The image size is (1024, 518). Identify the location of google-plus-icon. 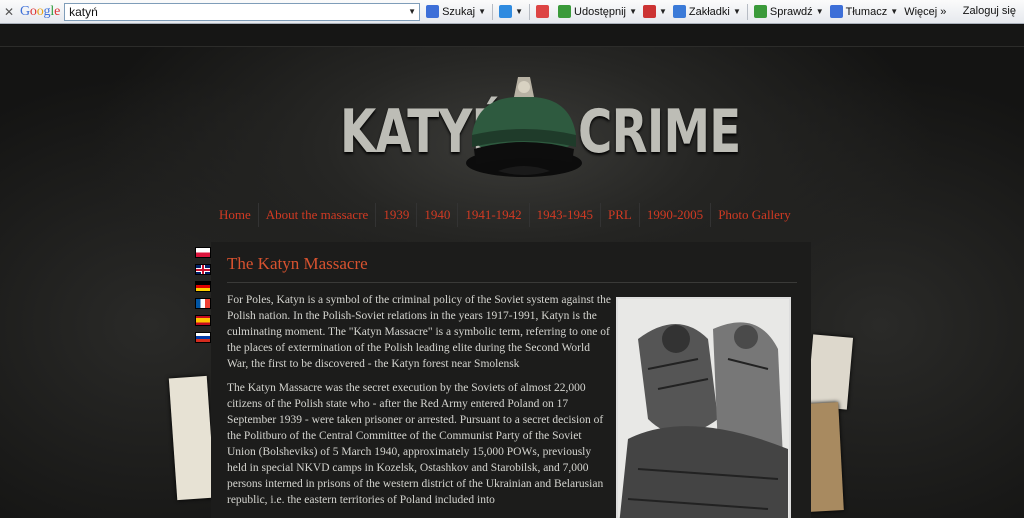
(543, 11).